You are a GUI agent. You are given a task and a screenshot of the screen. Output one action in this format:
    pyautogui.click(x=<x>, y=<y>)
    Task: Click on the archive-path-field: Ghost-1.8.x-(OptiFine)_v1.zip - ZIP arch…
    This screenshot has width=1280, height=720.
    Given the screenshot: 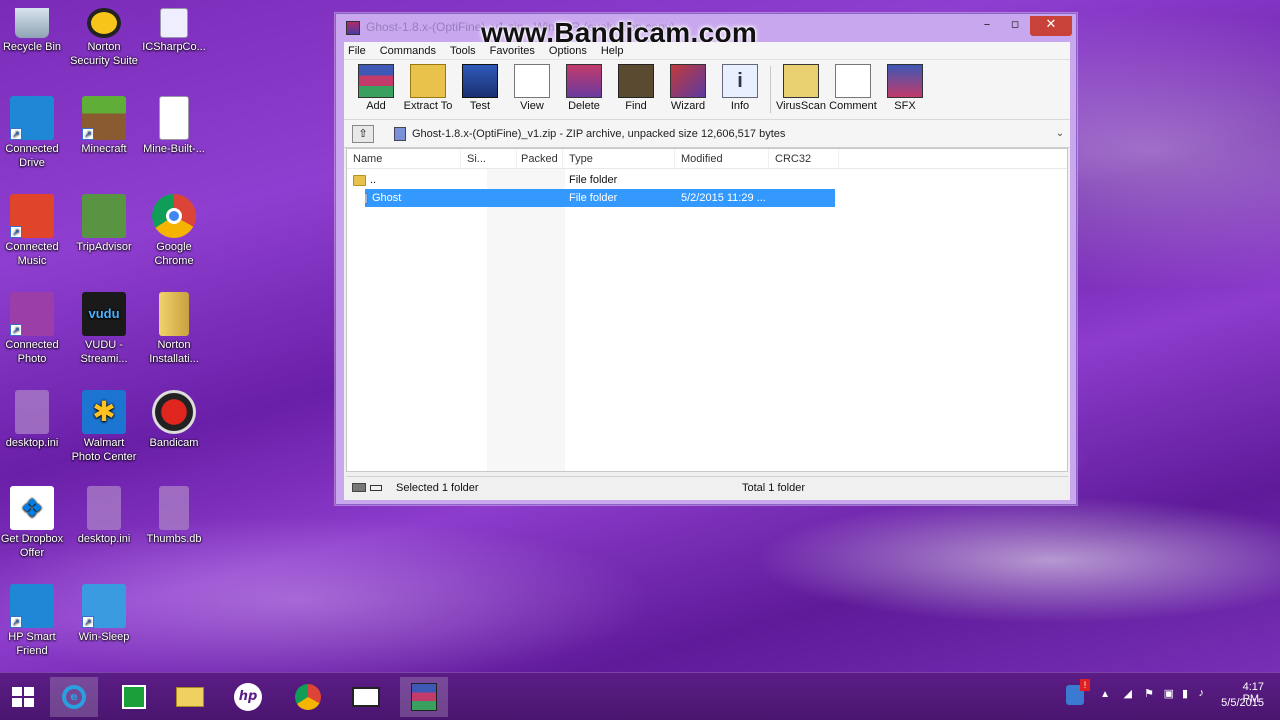 What is the action you would take?
    pyautogui.click(x=722, y=134)
    